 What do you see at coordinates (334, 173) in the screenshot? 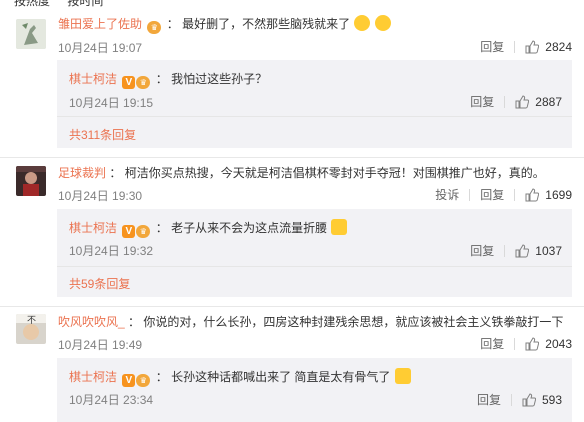
I see `comment-text: 柯洁你买点热搜，今天就是柯洁倡棋杯零封对手夺冠！对围棋推广也好，真的。` at bounding box center [334, 173].